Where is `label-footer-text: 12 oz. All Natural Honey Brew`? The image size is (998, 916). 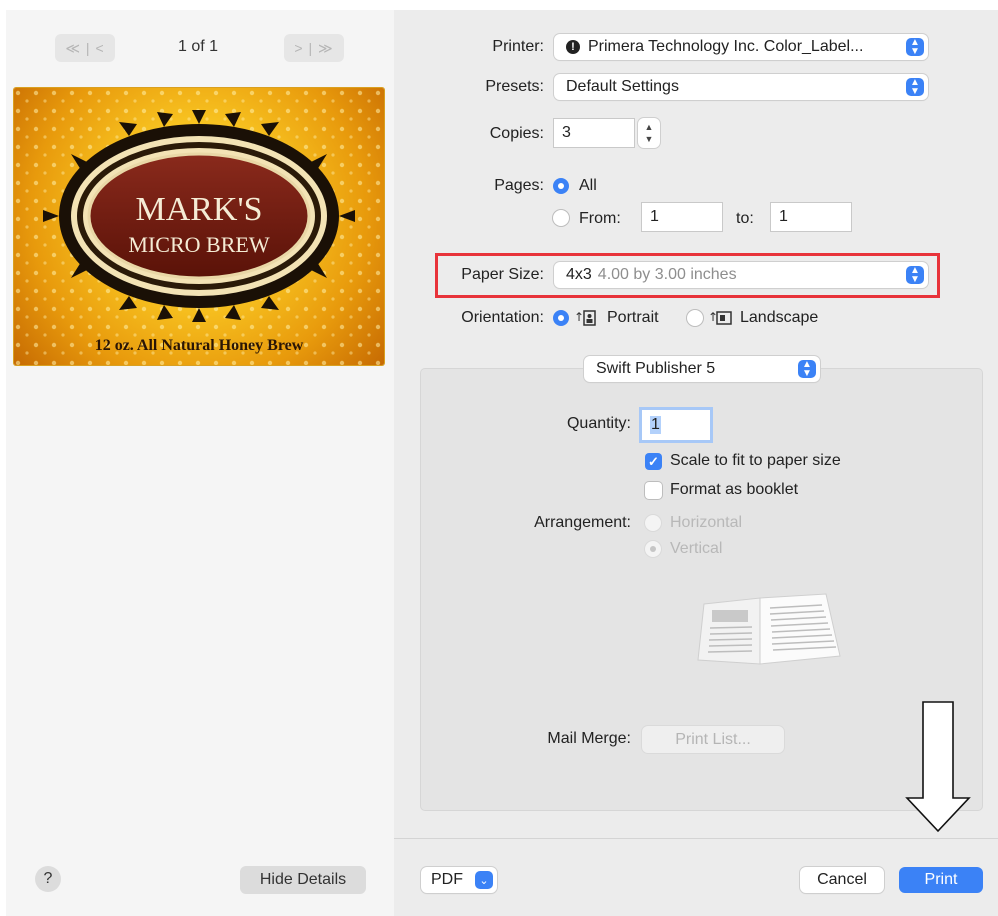 label-footer-text: 12 oz. All Natural Honey Brew is located at coordinates (199, 345).